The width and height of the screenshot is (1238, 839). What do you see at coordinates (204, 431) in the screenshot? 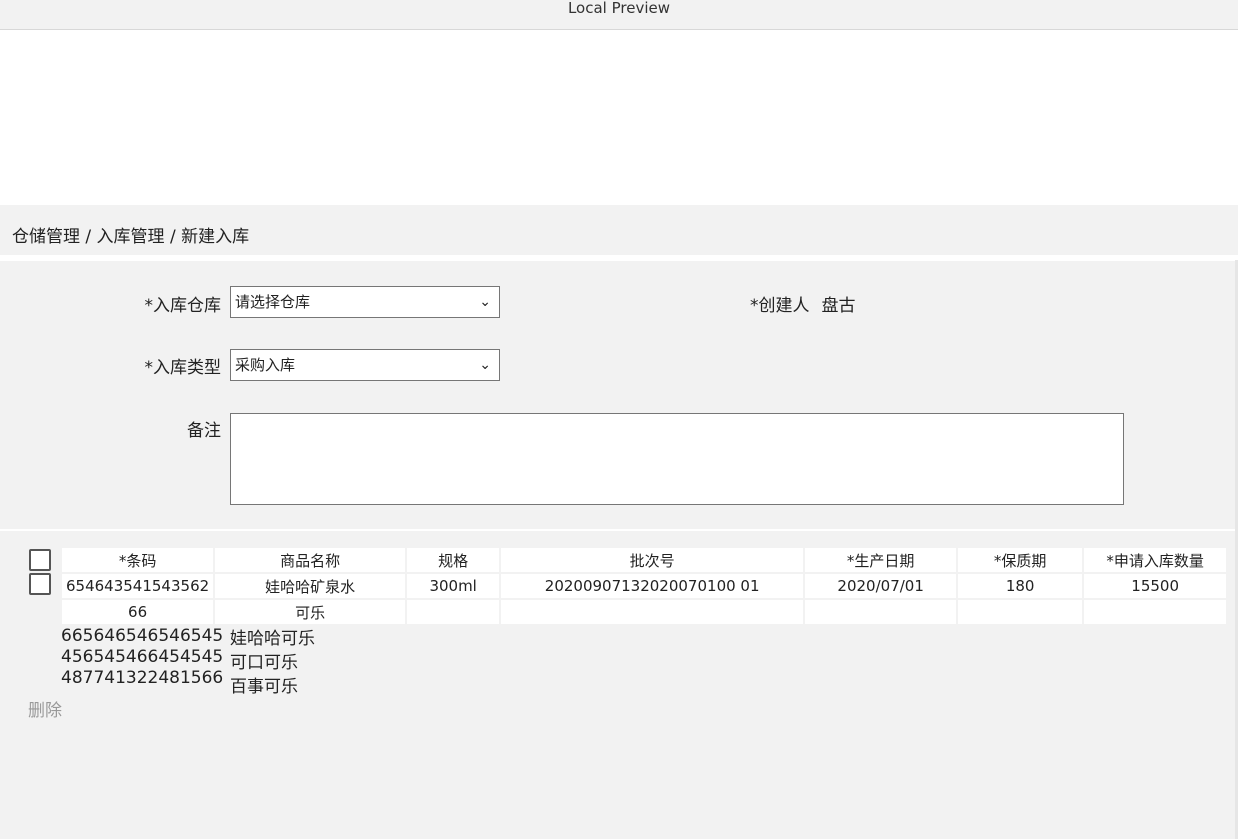
I see `remark-label: 备注` at bounding box center [204, 431].